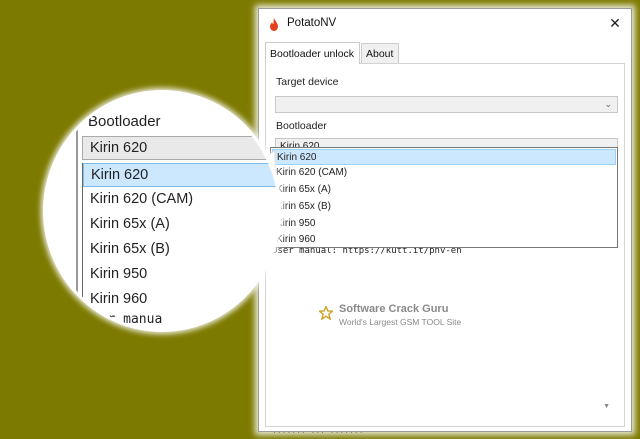  What do you see at coordinates (119, 299) in the screenshot?
I see `magnifier-option: Kirin 960` at bounding box center [119, 299].